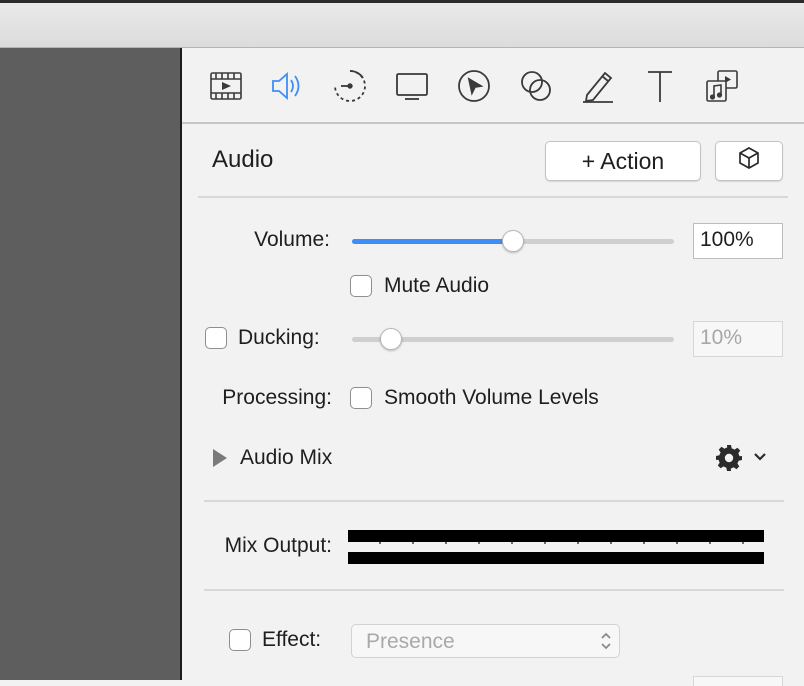 This screenshot has width=804, height=686. What do you see at coordinates (722, 86) in the screenshot?
I see `music-clip-icon` at bounding box center [722, 86].